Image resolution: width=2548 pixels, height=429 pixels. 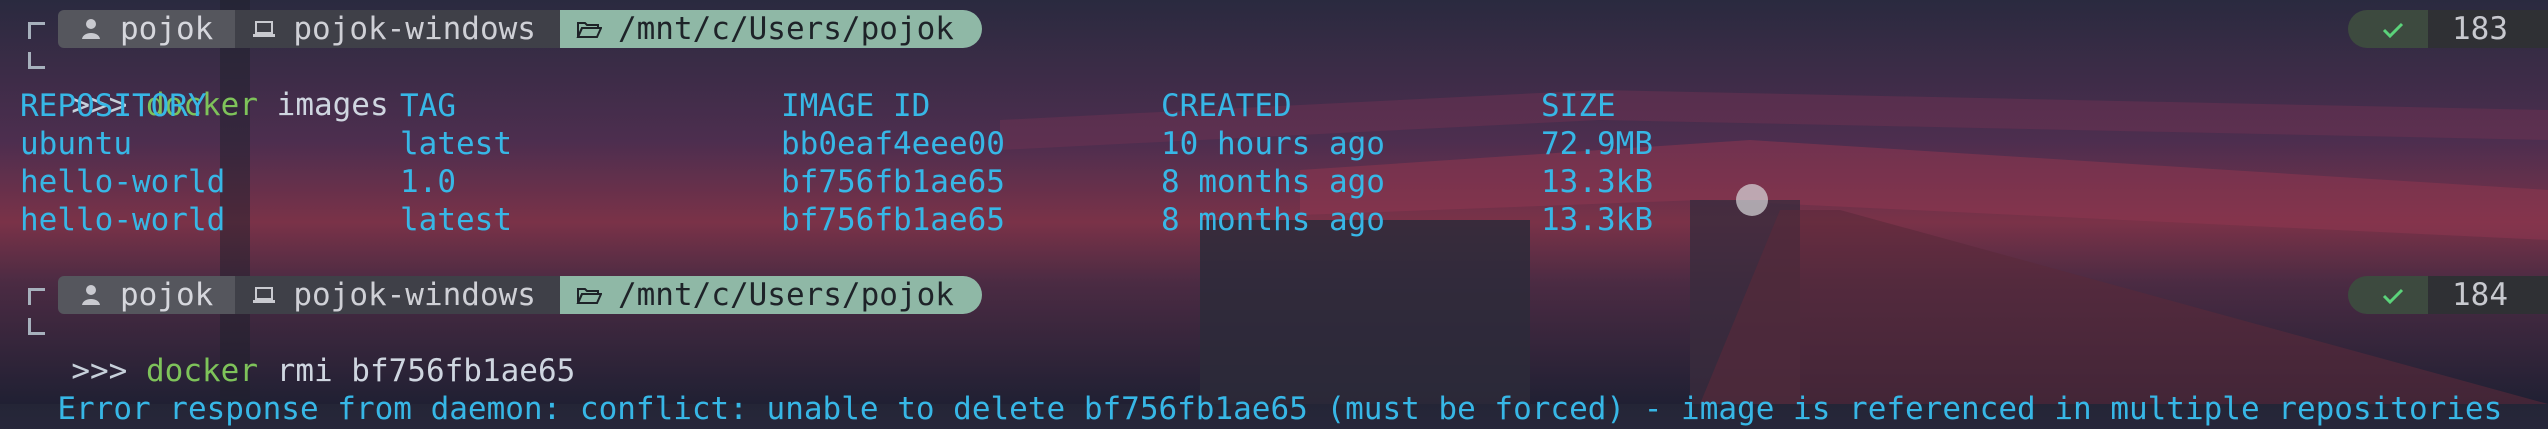 I want to click on history-count: 183, so click(x=2488, y=29).